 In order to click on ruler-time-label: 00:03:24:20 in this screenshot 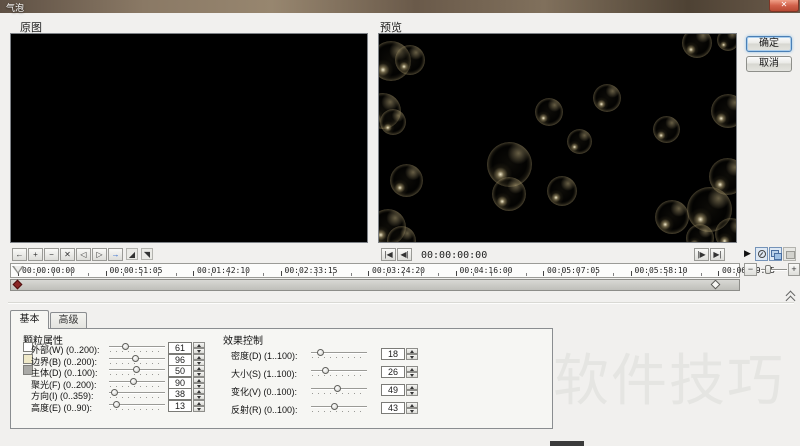, I will do `click(398, 270)`.